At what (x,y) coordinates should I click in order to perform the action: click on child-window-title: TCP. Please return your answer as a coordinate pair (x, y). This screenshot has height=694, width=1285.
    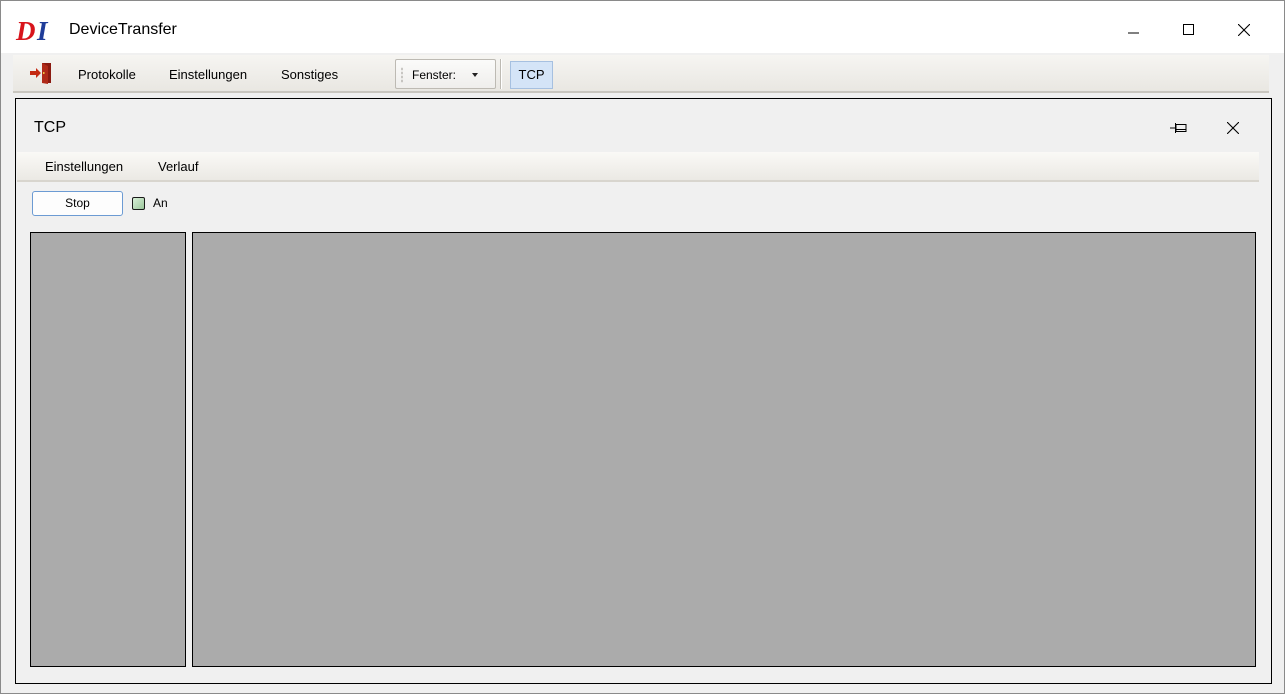
    Looking at the image, I should click on (50, 127).